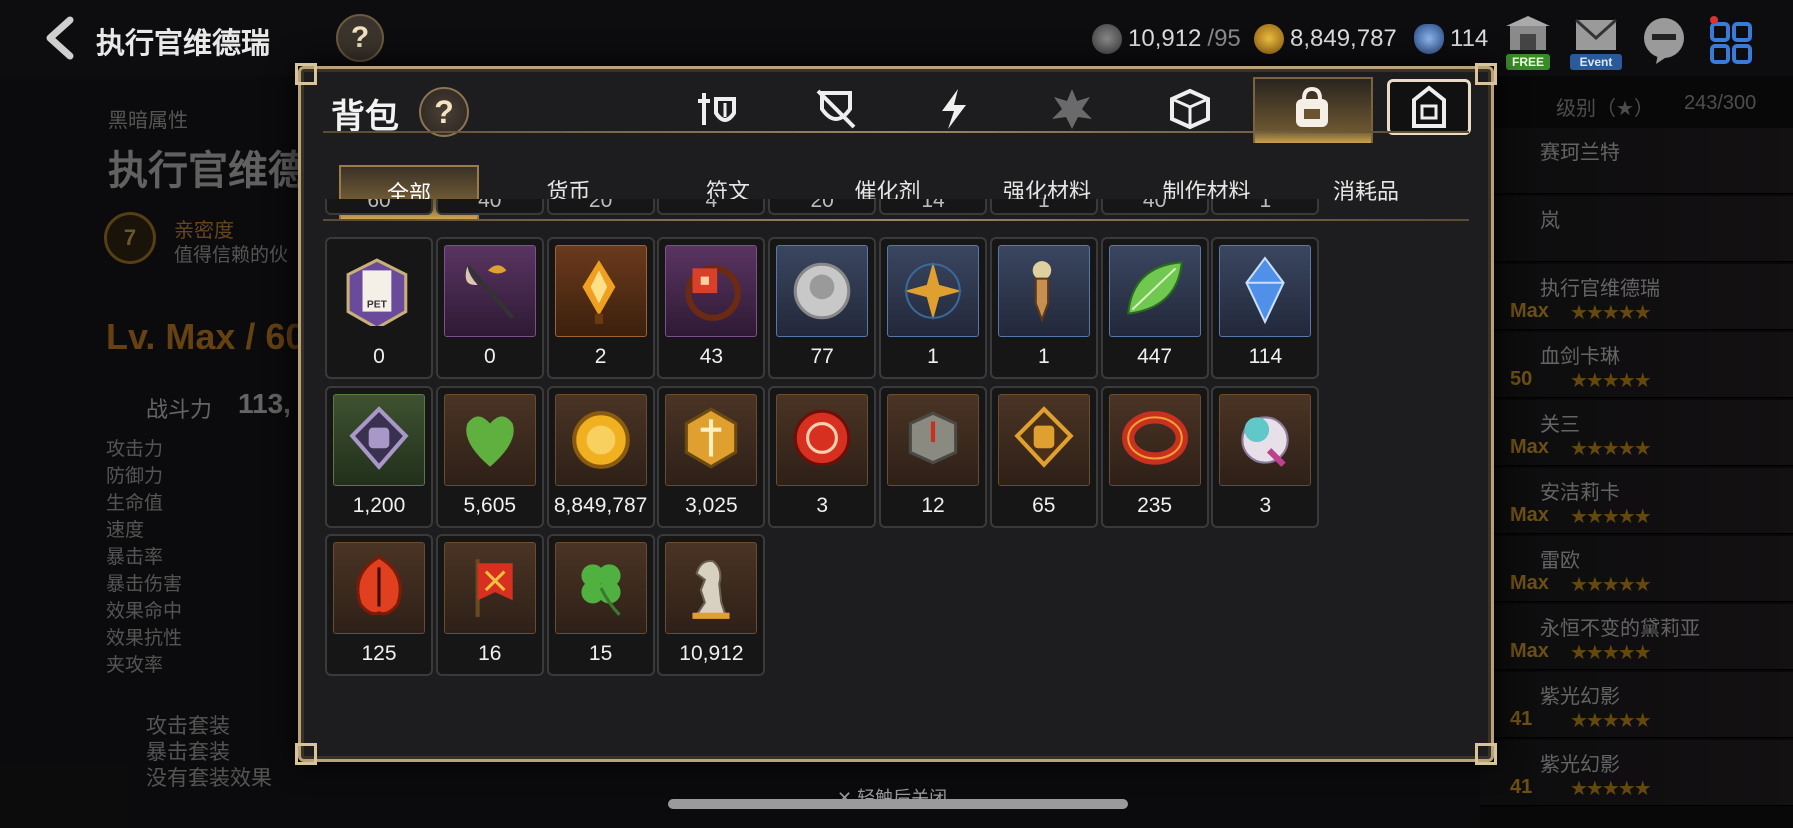 This screenshot has width=1793, height=828. I want to click on stamina-counter: 10,912/95, so click(1166, 39).